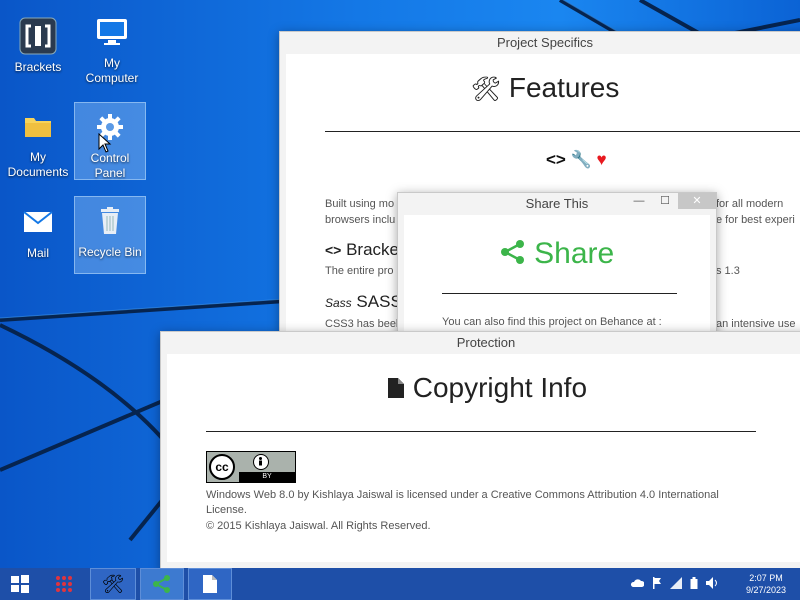  Describe the element at coordinates (359, 271) in the screenshot. I see `section-brackets-text-left: The entire pro` at that location.